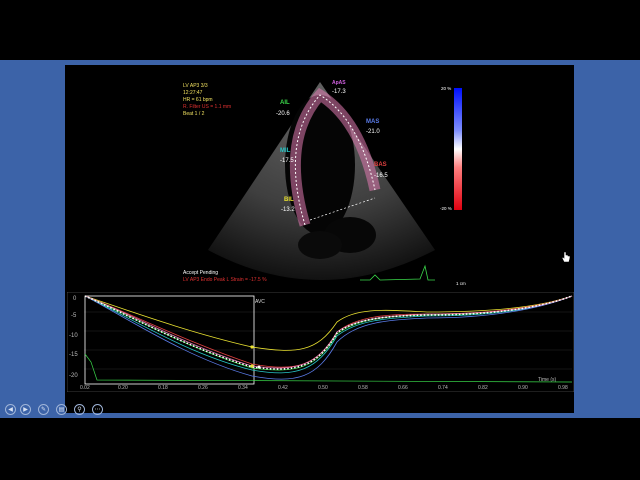 This screenshot has width=640, height=480. What do you see at coordinates (283, 114) in the screenshot?
I see `segment-ail-value: -20.6` at bounding box center [283, 114].